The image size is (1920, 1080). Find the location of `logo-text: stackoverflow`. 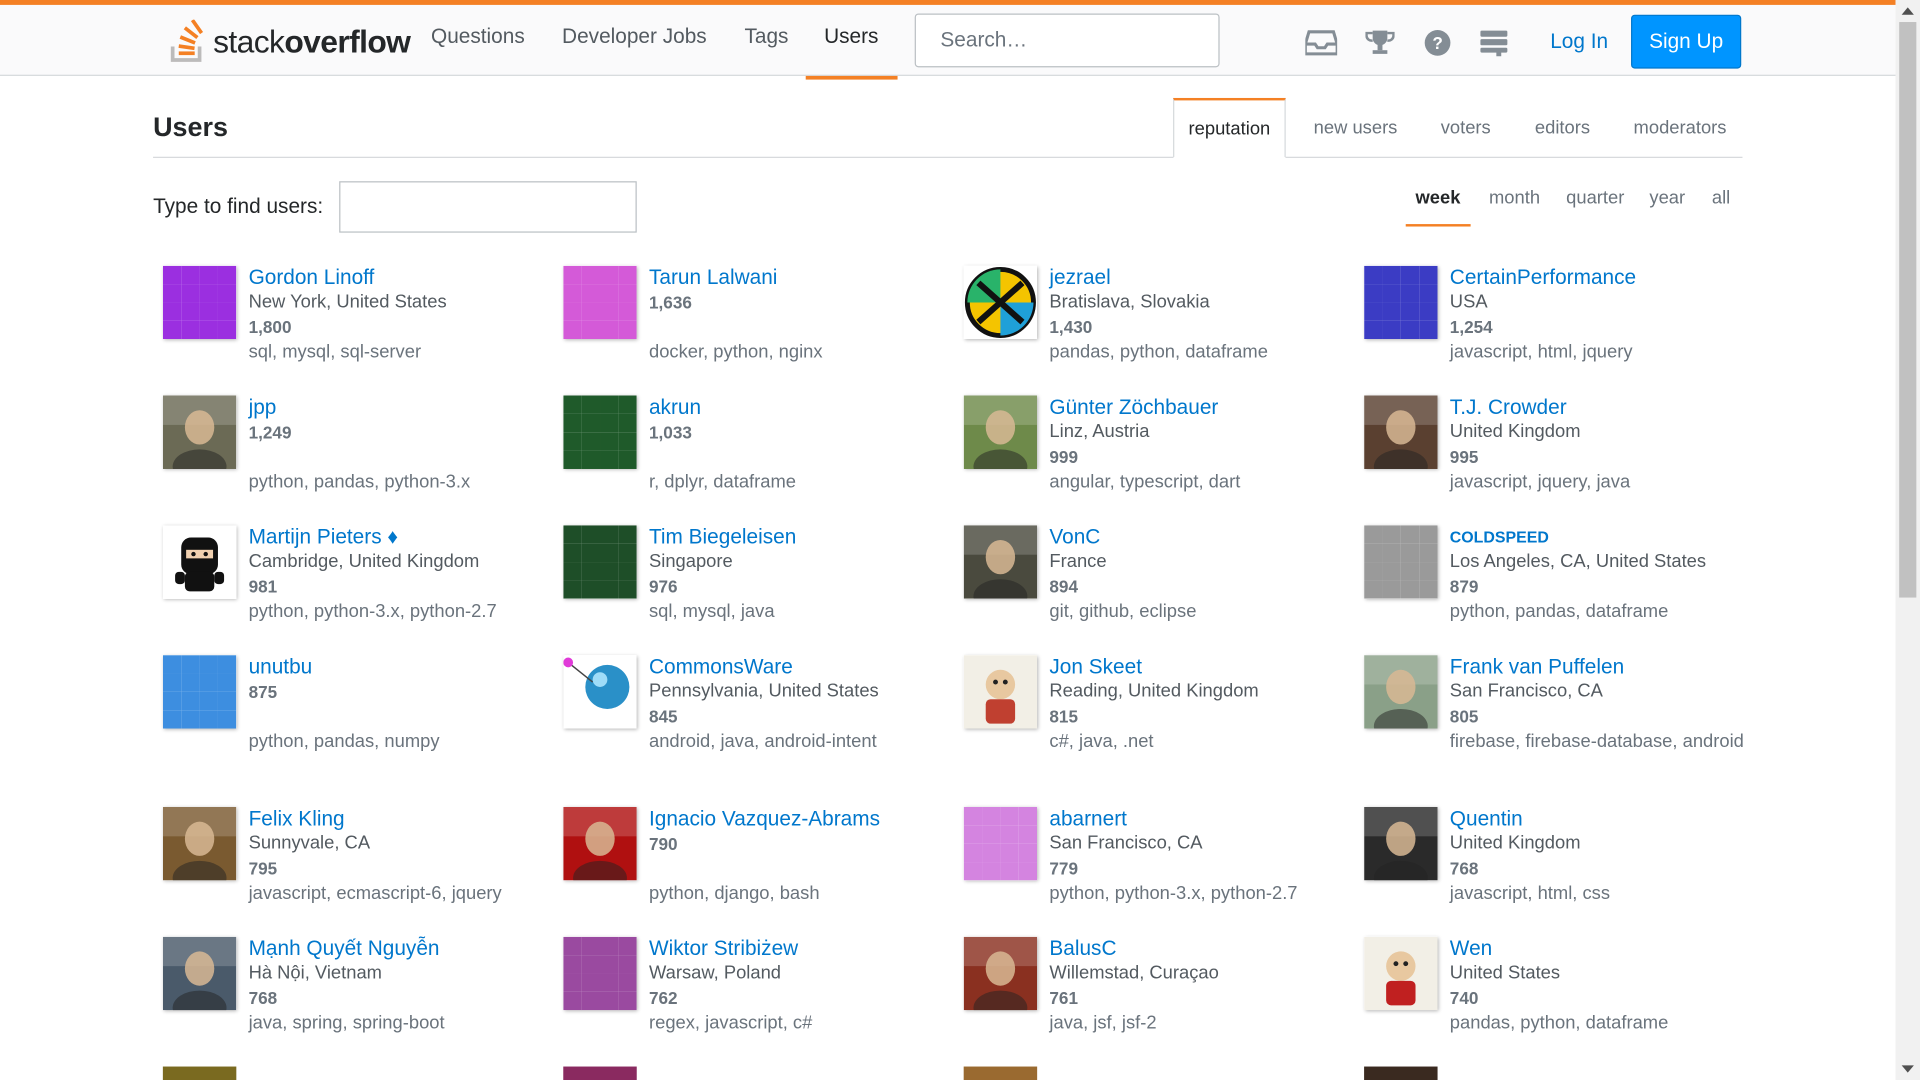

logo-text: stackoverflow is located at coordinates (312, 42).